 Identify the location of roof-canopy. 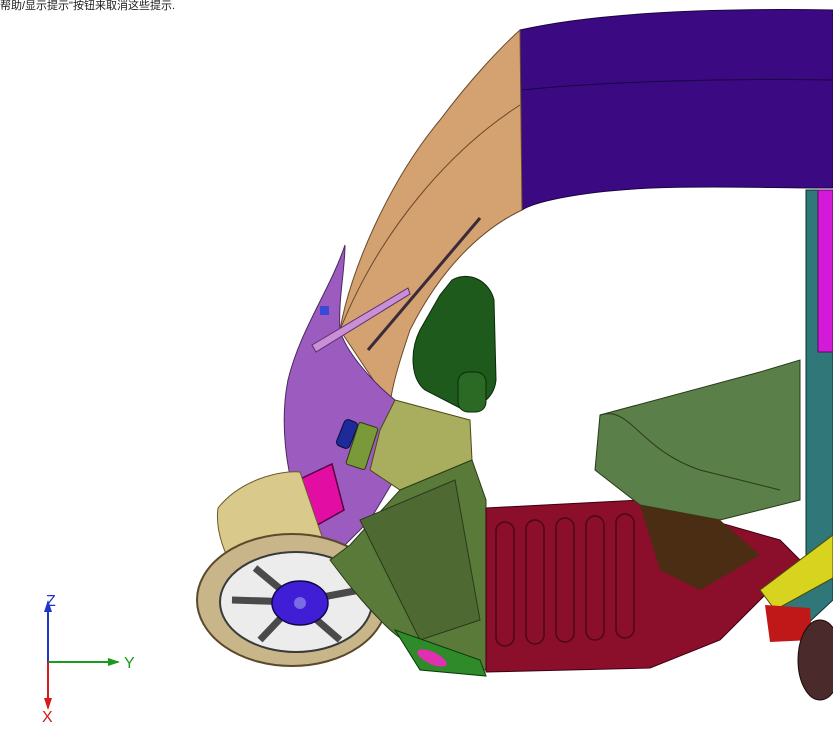
(676, 110).